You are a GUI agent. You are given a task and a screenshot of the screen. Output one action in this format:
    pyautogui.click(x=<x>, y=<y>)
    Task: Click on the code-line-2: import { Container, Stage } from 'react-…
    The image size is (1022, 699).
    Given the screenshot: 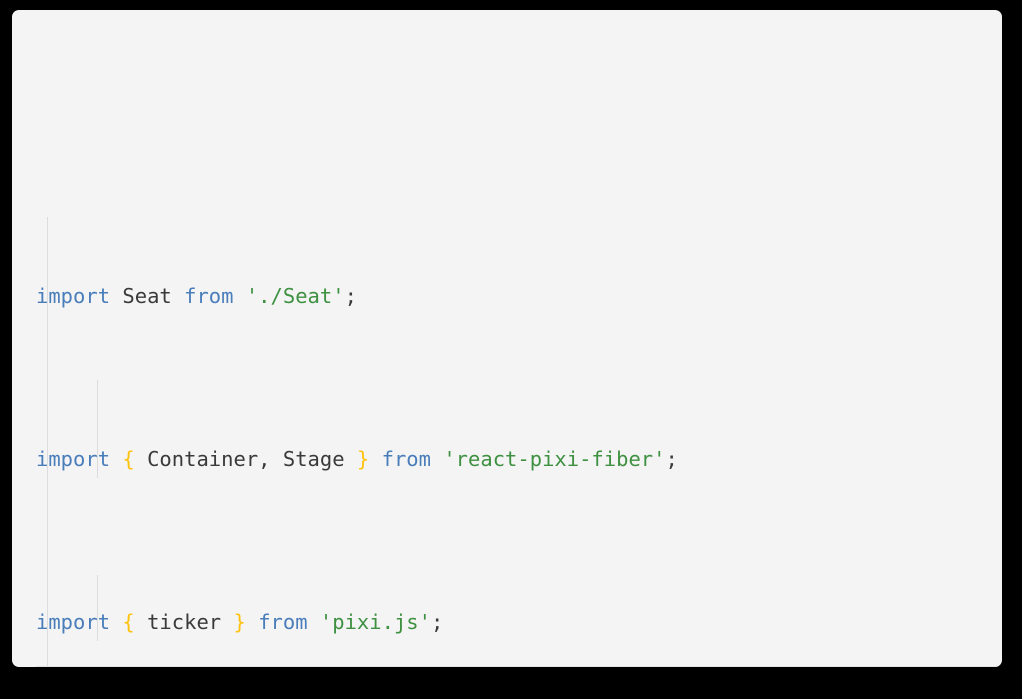 What is the action you would take?
    pyautogui.click(x=507, y=459)
    